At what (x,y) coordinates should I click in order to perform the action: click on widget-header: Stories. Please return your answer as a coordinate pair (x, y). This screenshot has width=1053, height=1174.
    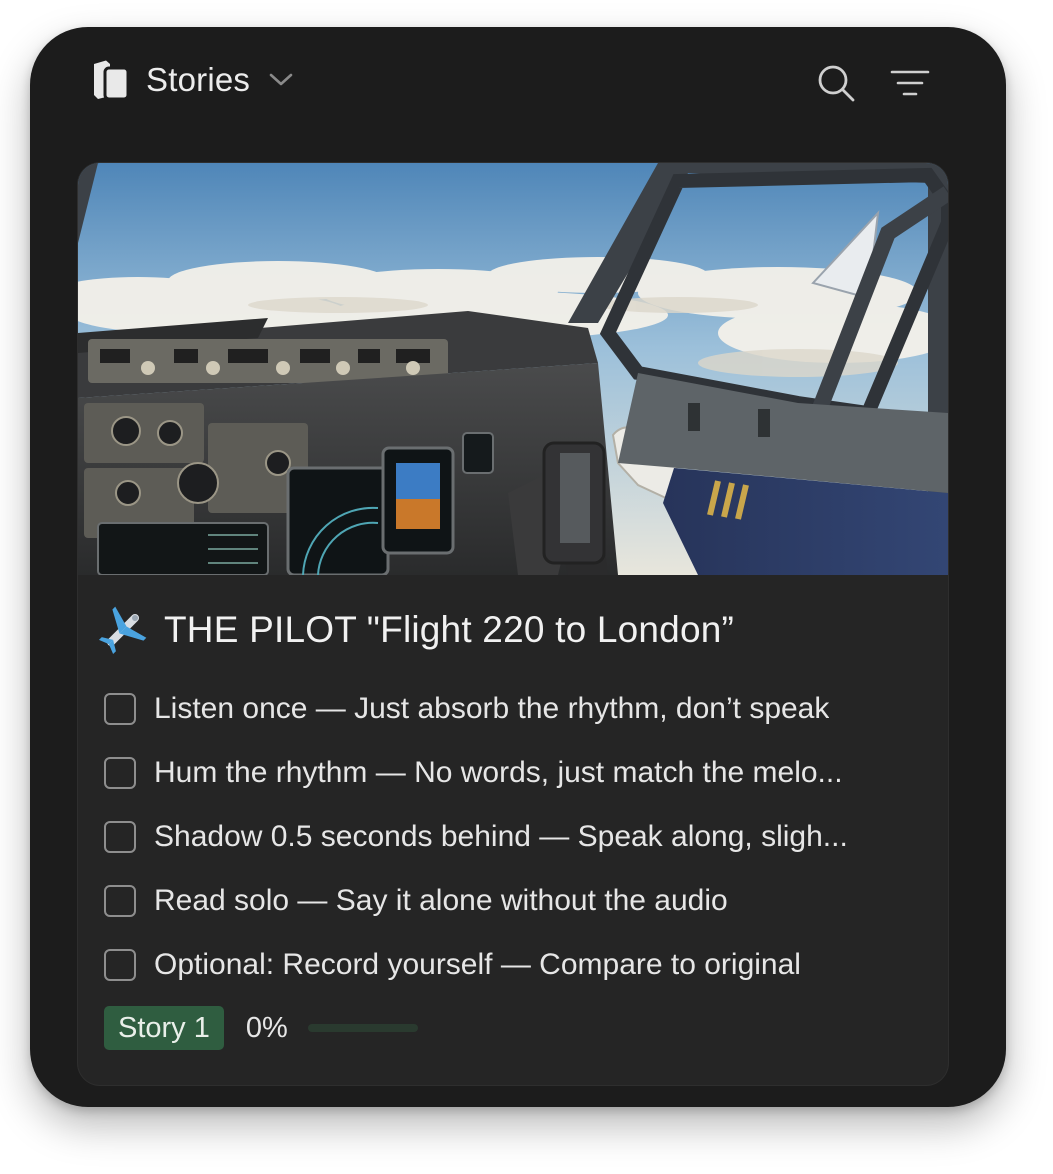
    Looking at the image, I should click on (518, 82).